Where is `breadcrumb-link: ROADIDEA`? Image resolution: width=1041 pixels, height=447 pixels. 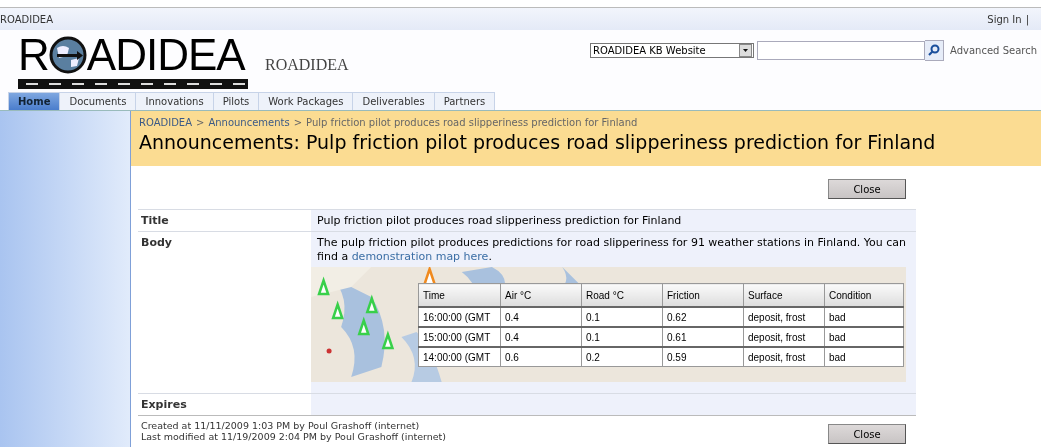
breadcrumb-link: ROADIDEA is located at coordinates (165, 122).